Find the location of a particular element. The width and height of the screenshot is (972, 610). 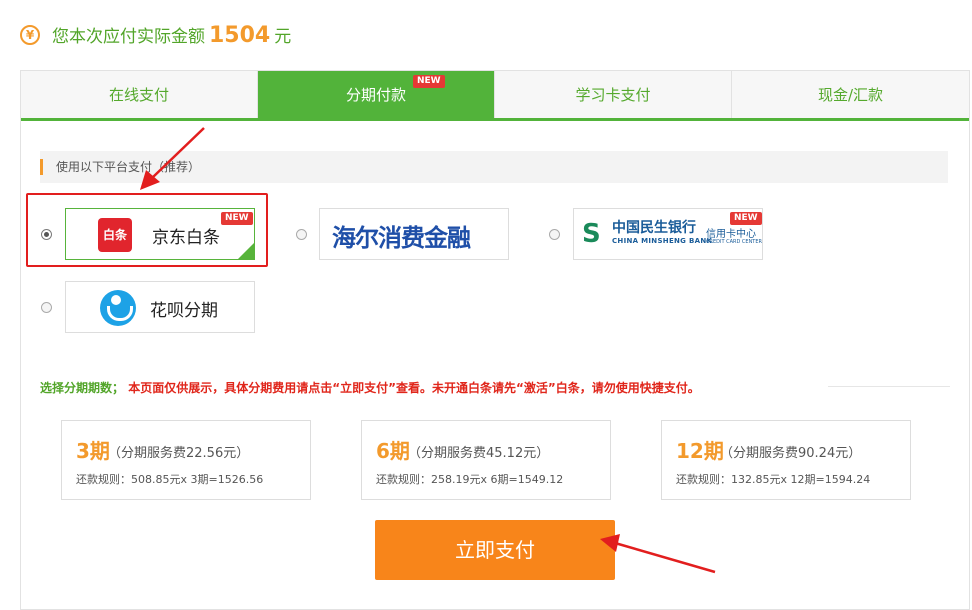

jd-baitiao-logo: 白条 is located at coordinates (115, 235).